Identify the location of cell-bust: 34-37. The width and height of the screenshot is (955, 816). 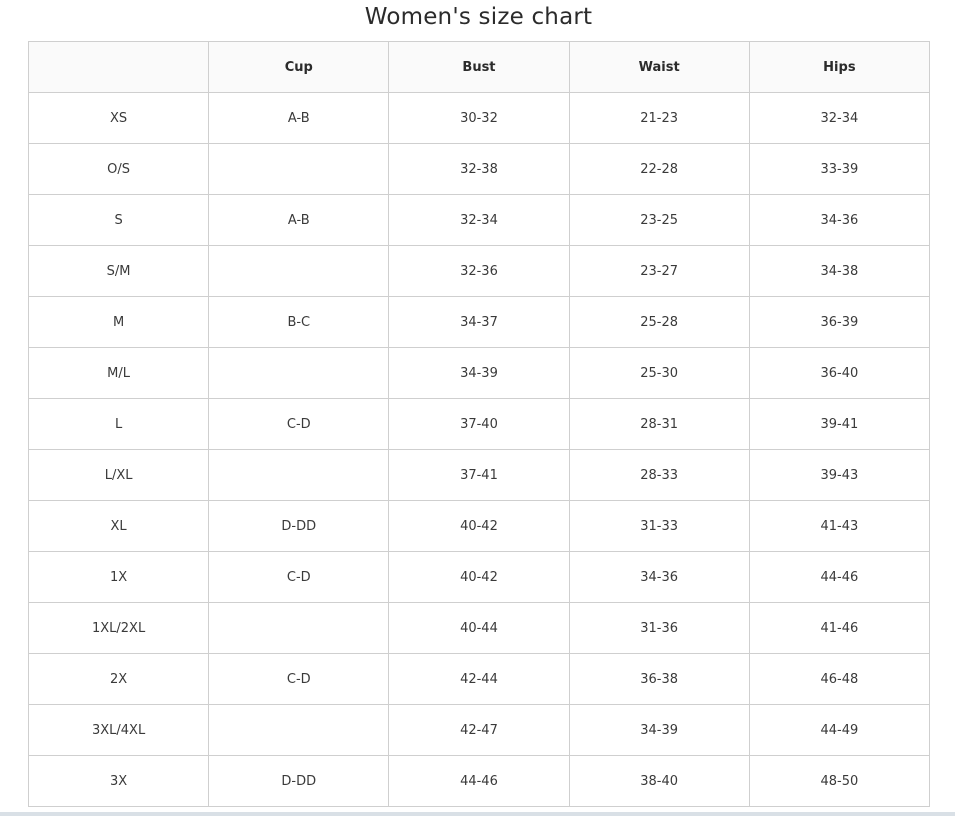
(479, 322).